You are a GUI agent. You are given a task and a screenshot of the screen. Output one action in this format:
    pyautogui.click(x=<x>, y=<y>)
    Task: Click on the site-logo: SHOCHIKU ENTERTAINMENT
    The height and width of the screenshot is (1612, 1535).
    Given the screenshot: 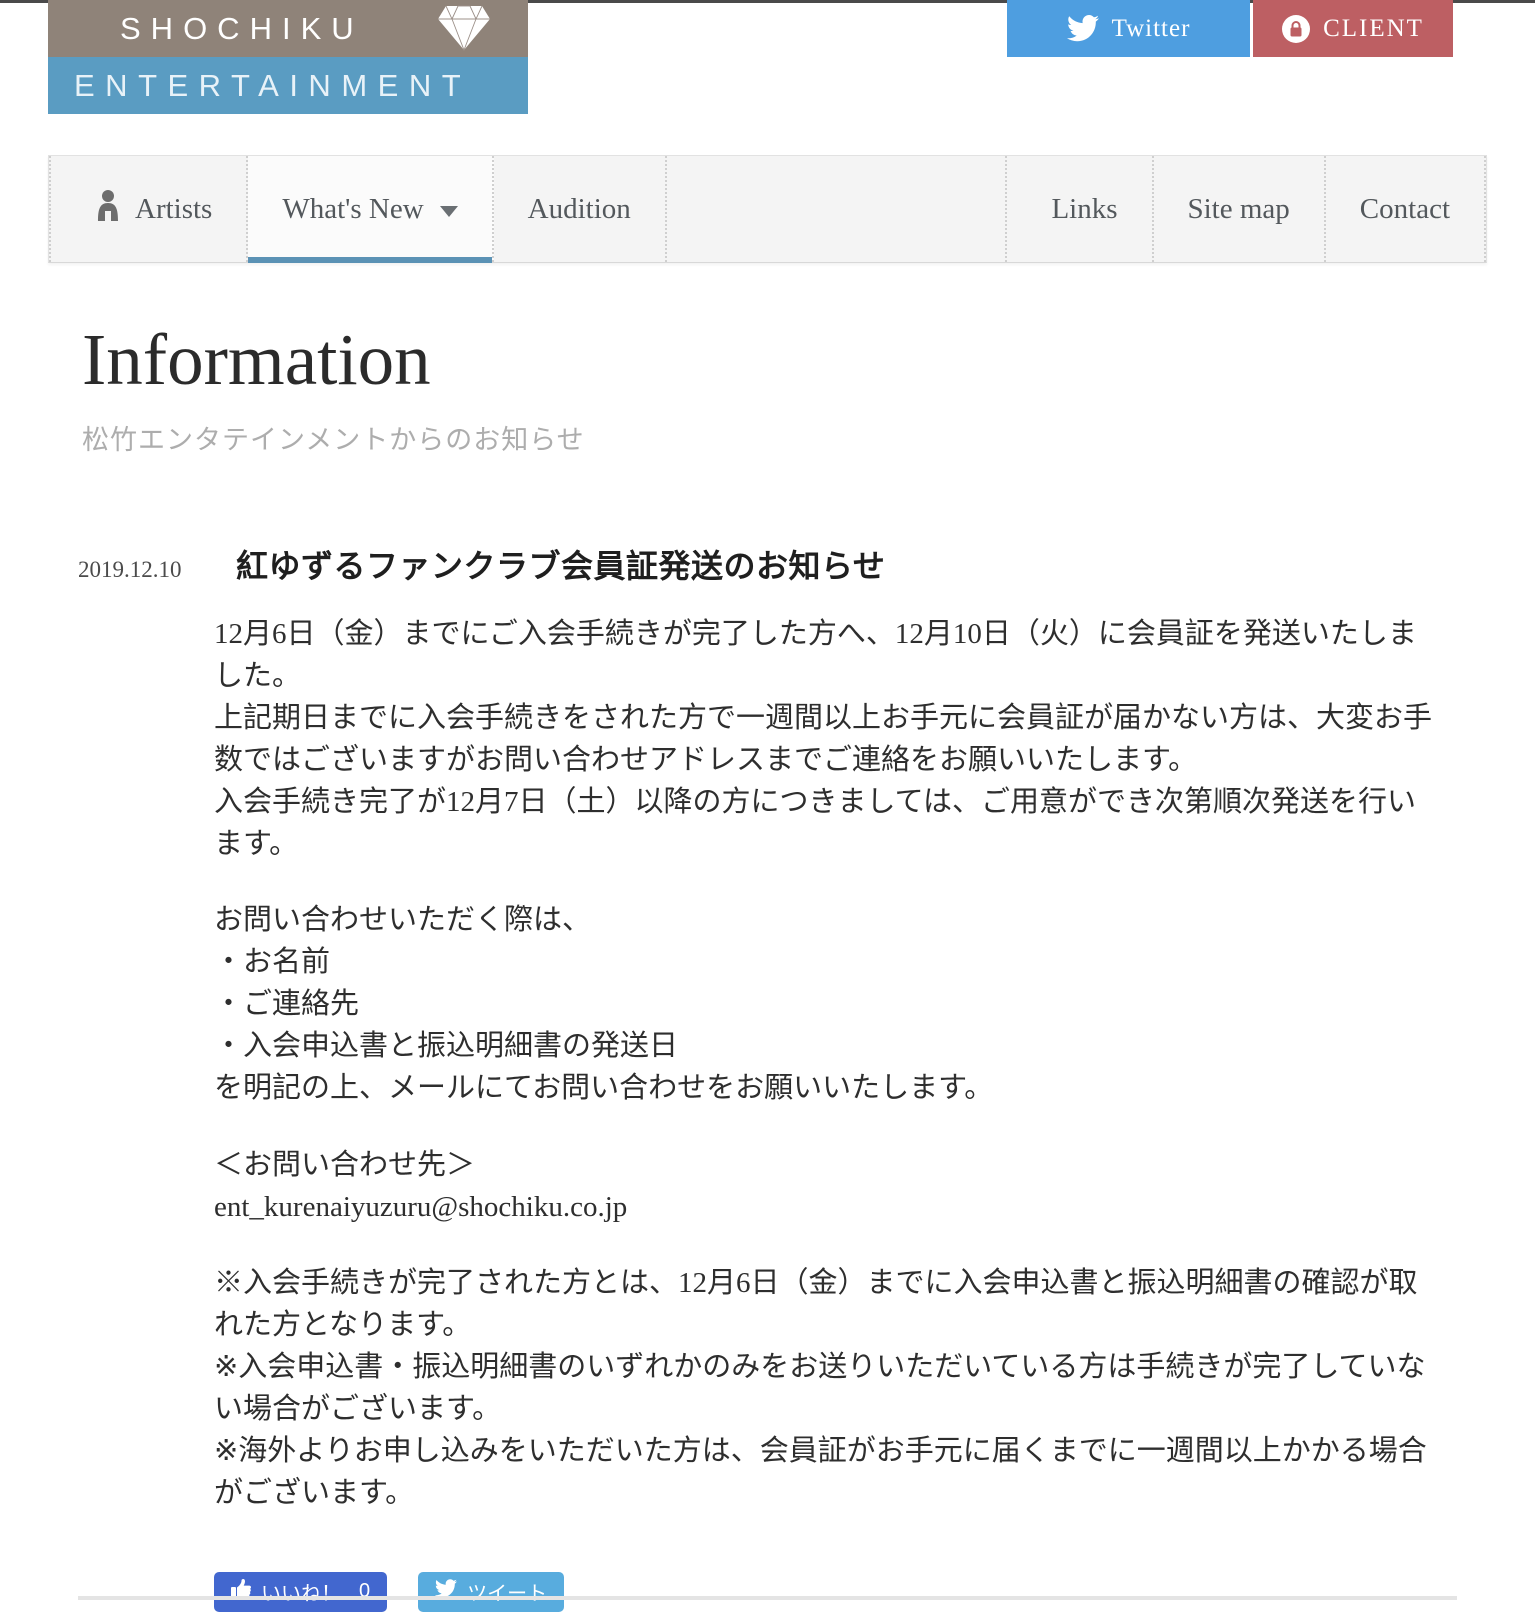 What is the action you would take?
    pyautogui.click(x=288, y=60)
    